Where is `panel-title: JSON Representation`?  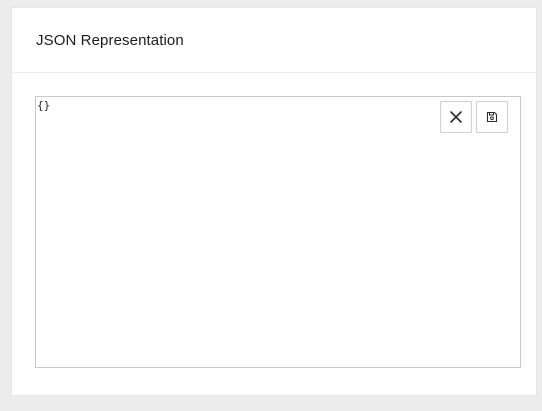
panel-title: JSON Representation is located at coordinates (110, 40).